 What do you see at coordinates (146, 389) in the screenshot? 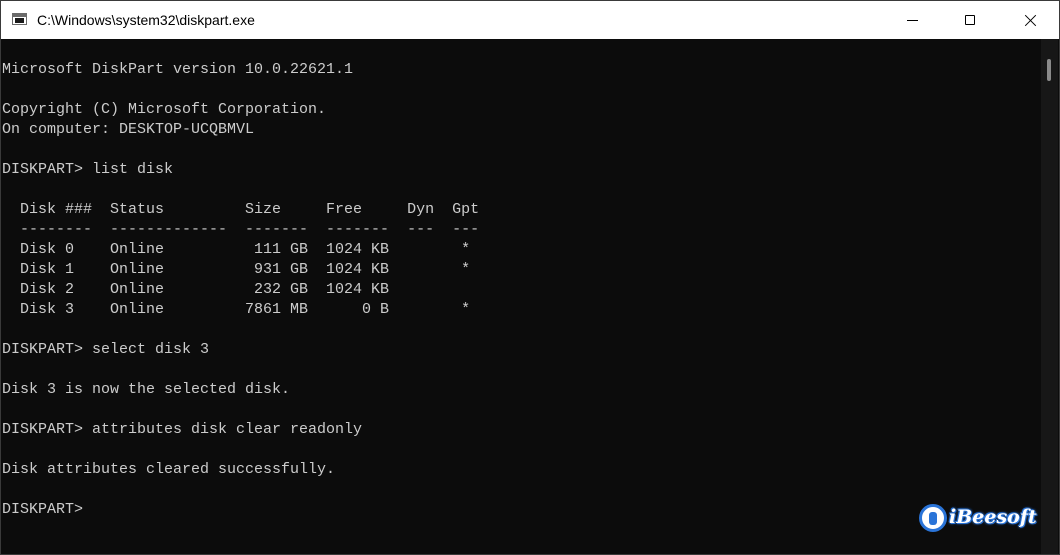
I see `console-line: Disk 3 is now the selected disk.` at bounding box center [146, 389].